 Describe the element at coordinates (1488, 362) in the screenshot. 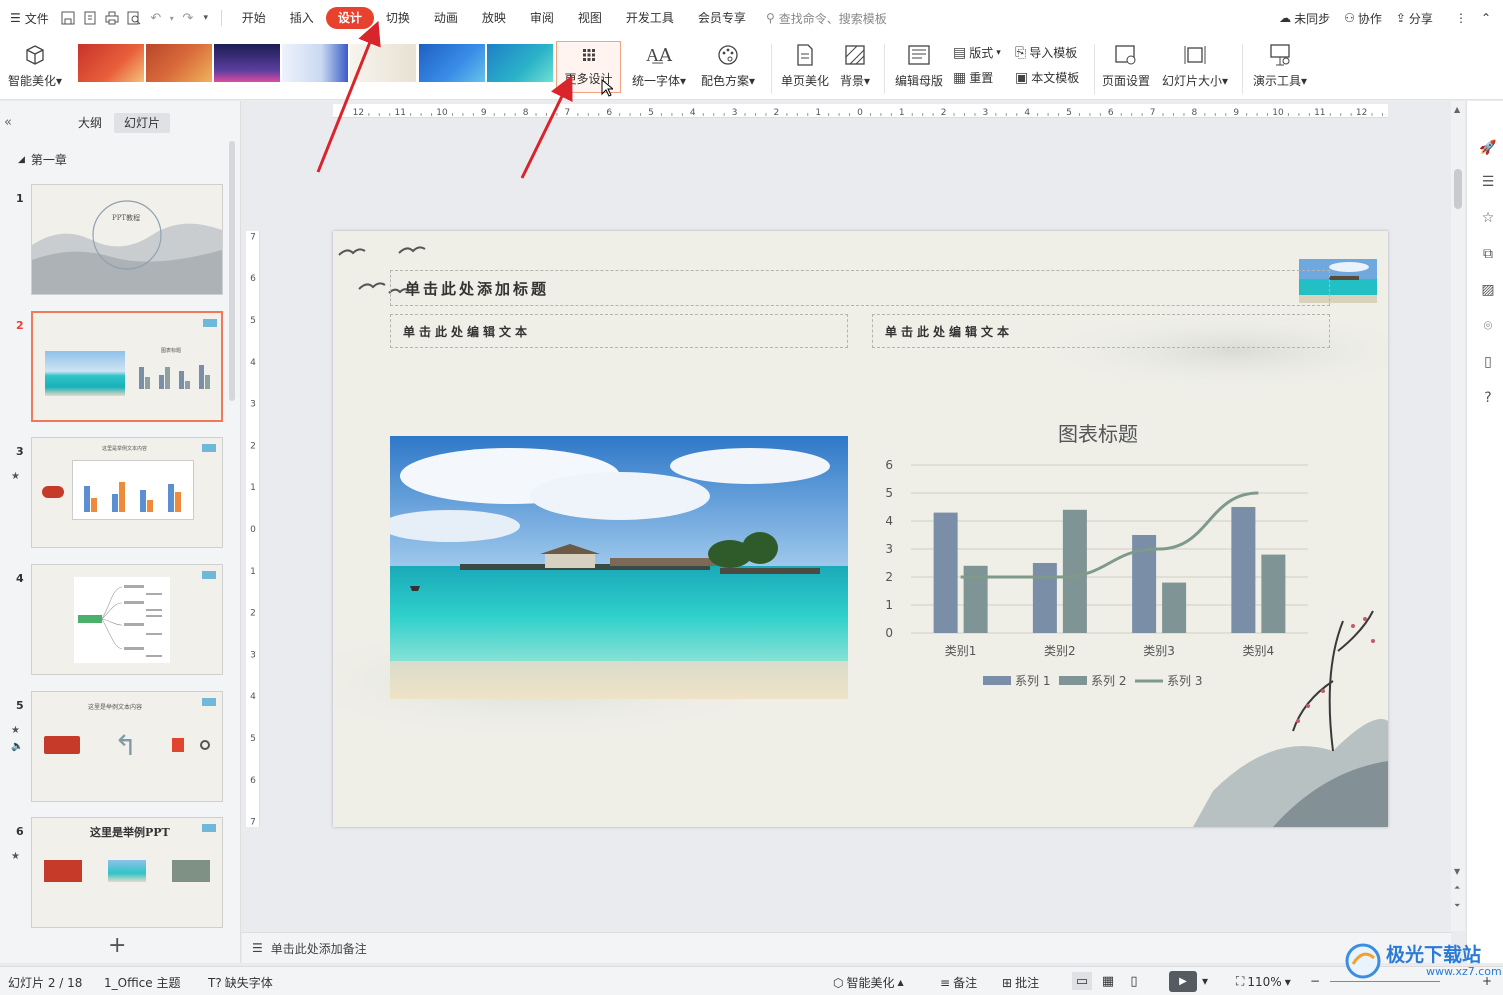

I see `book-icon: ▯` at that location.